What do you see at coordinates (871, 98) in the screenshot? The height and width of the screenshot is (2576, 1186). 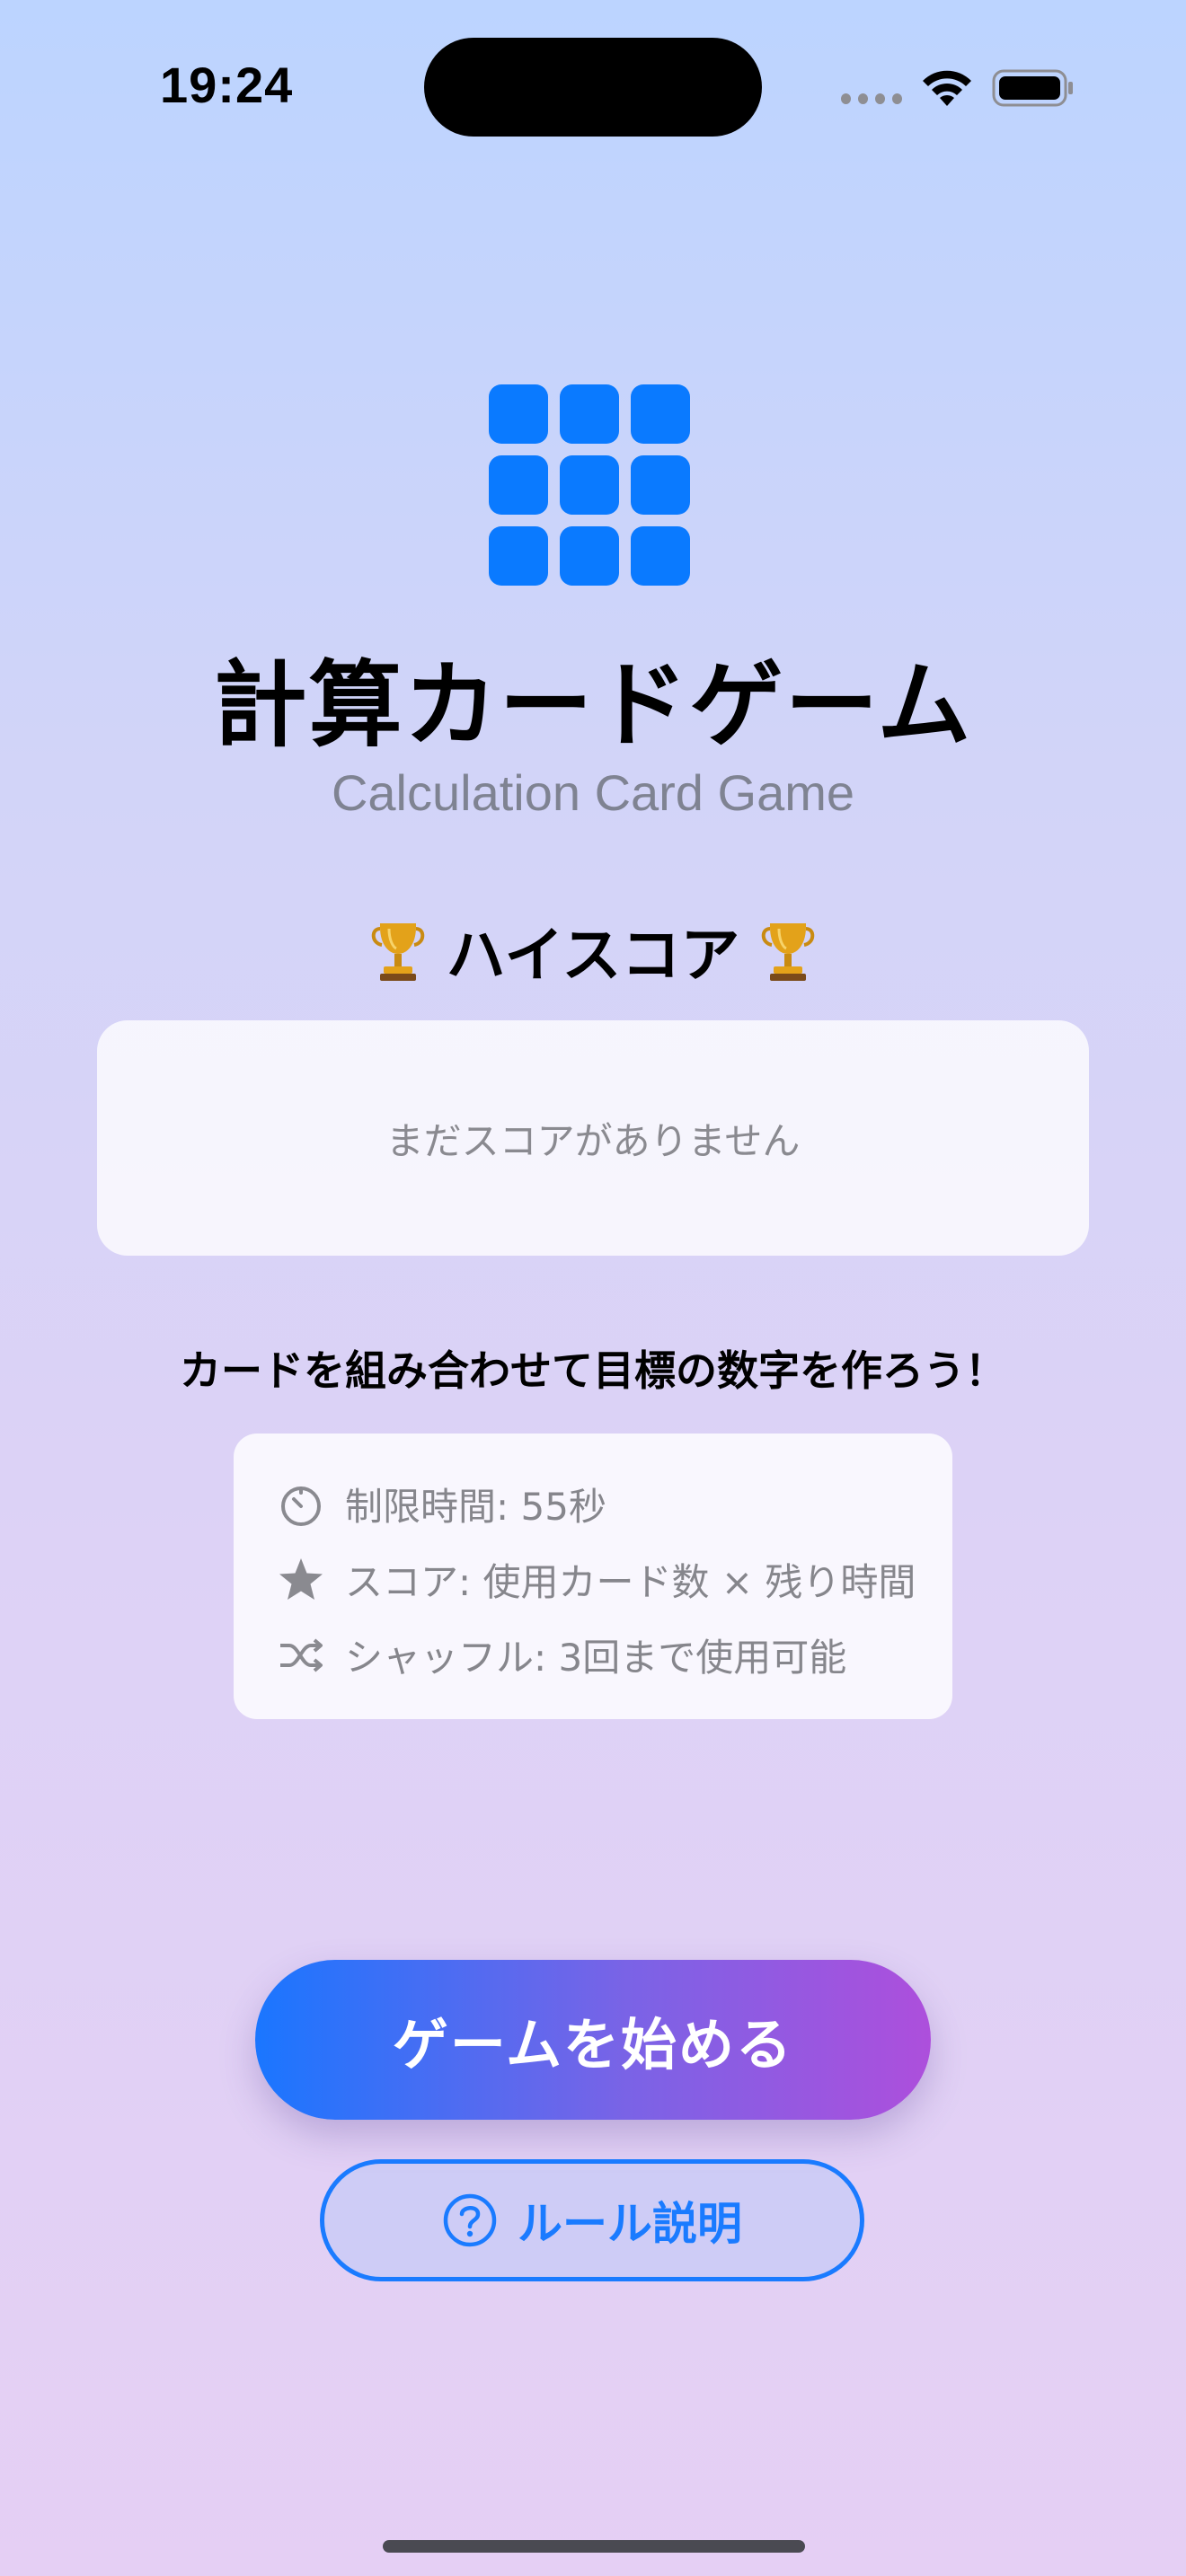 I see `cellular-signal-icon` at bounding box center [871, 98].